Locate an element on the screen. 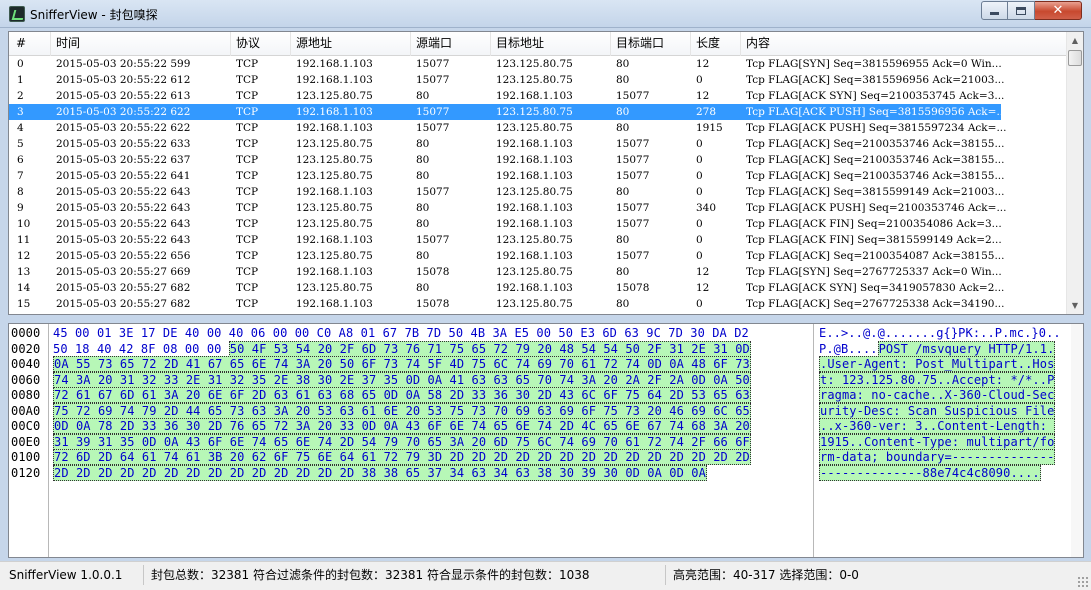 The width and height of the screenshot is (1091, 590). minimize-button is located at coordinates (994, 10).